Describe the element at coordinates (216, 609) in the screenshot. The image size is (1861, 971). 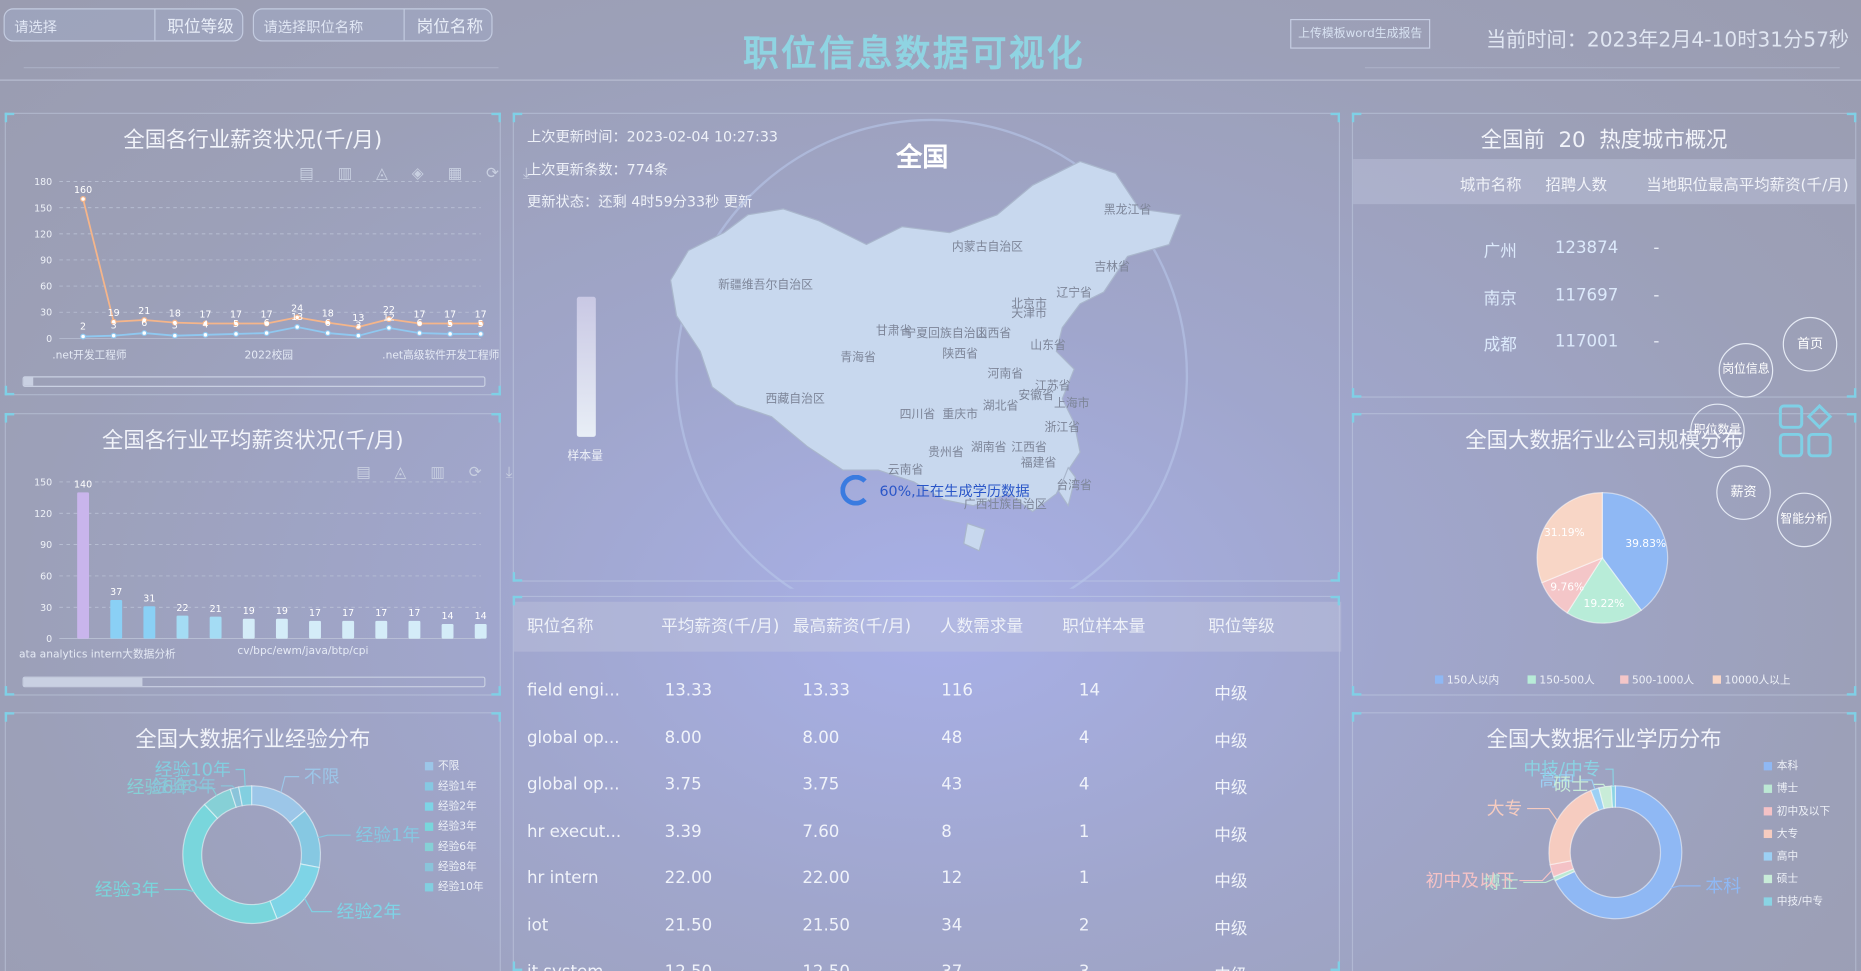
I see `bar-value-label: 21` at that location.